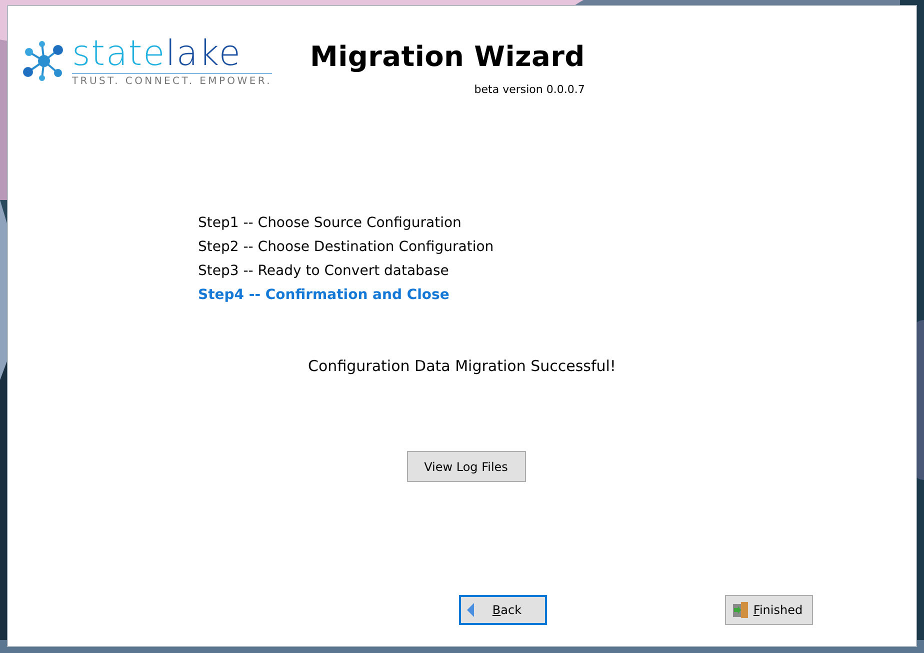 The height and width of the screenshot is (653, 924). Describe the element at coordinates (44, 61) in the screenshot. I see `molecule-icon` at that location.